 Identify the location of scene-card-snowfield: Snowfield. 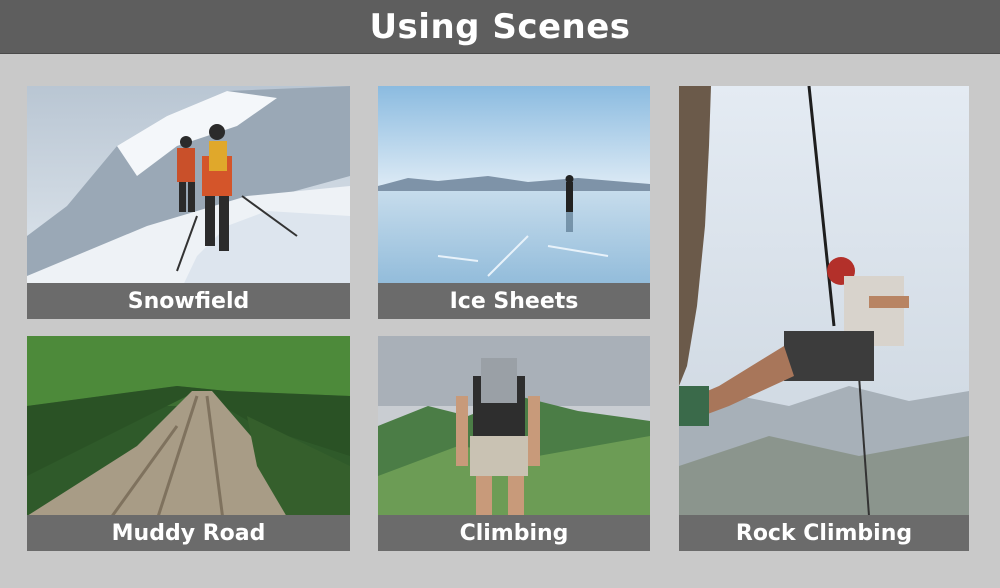
(188, 202).